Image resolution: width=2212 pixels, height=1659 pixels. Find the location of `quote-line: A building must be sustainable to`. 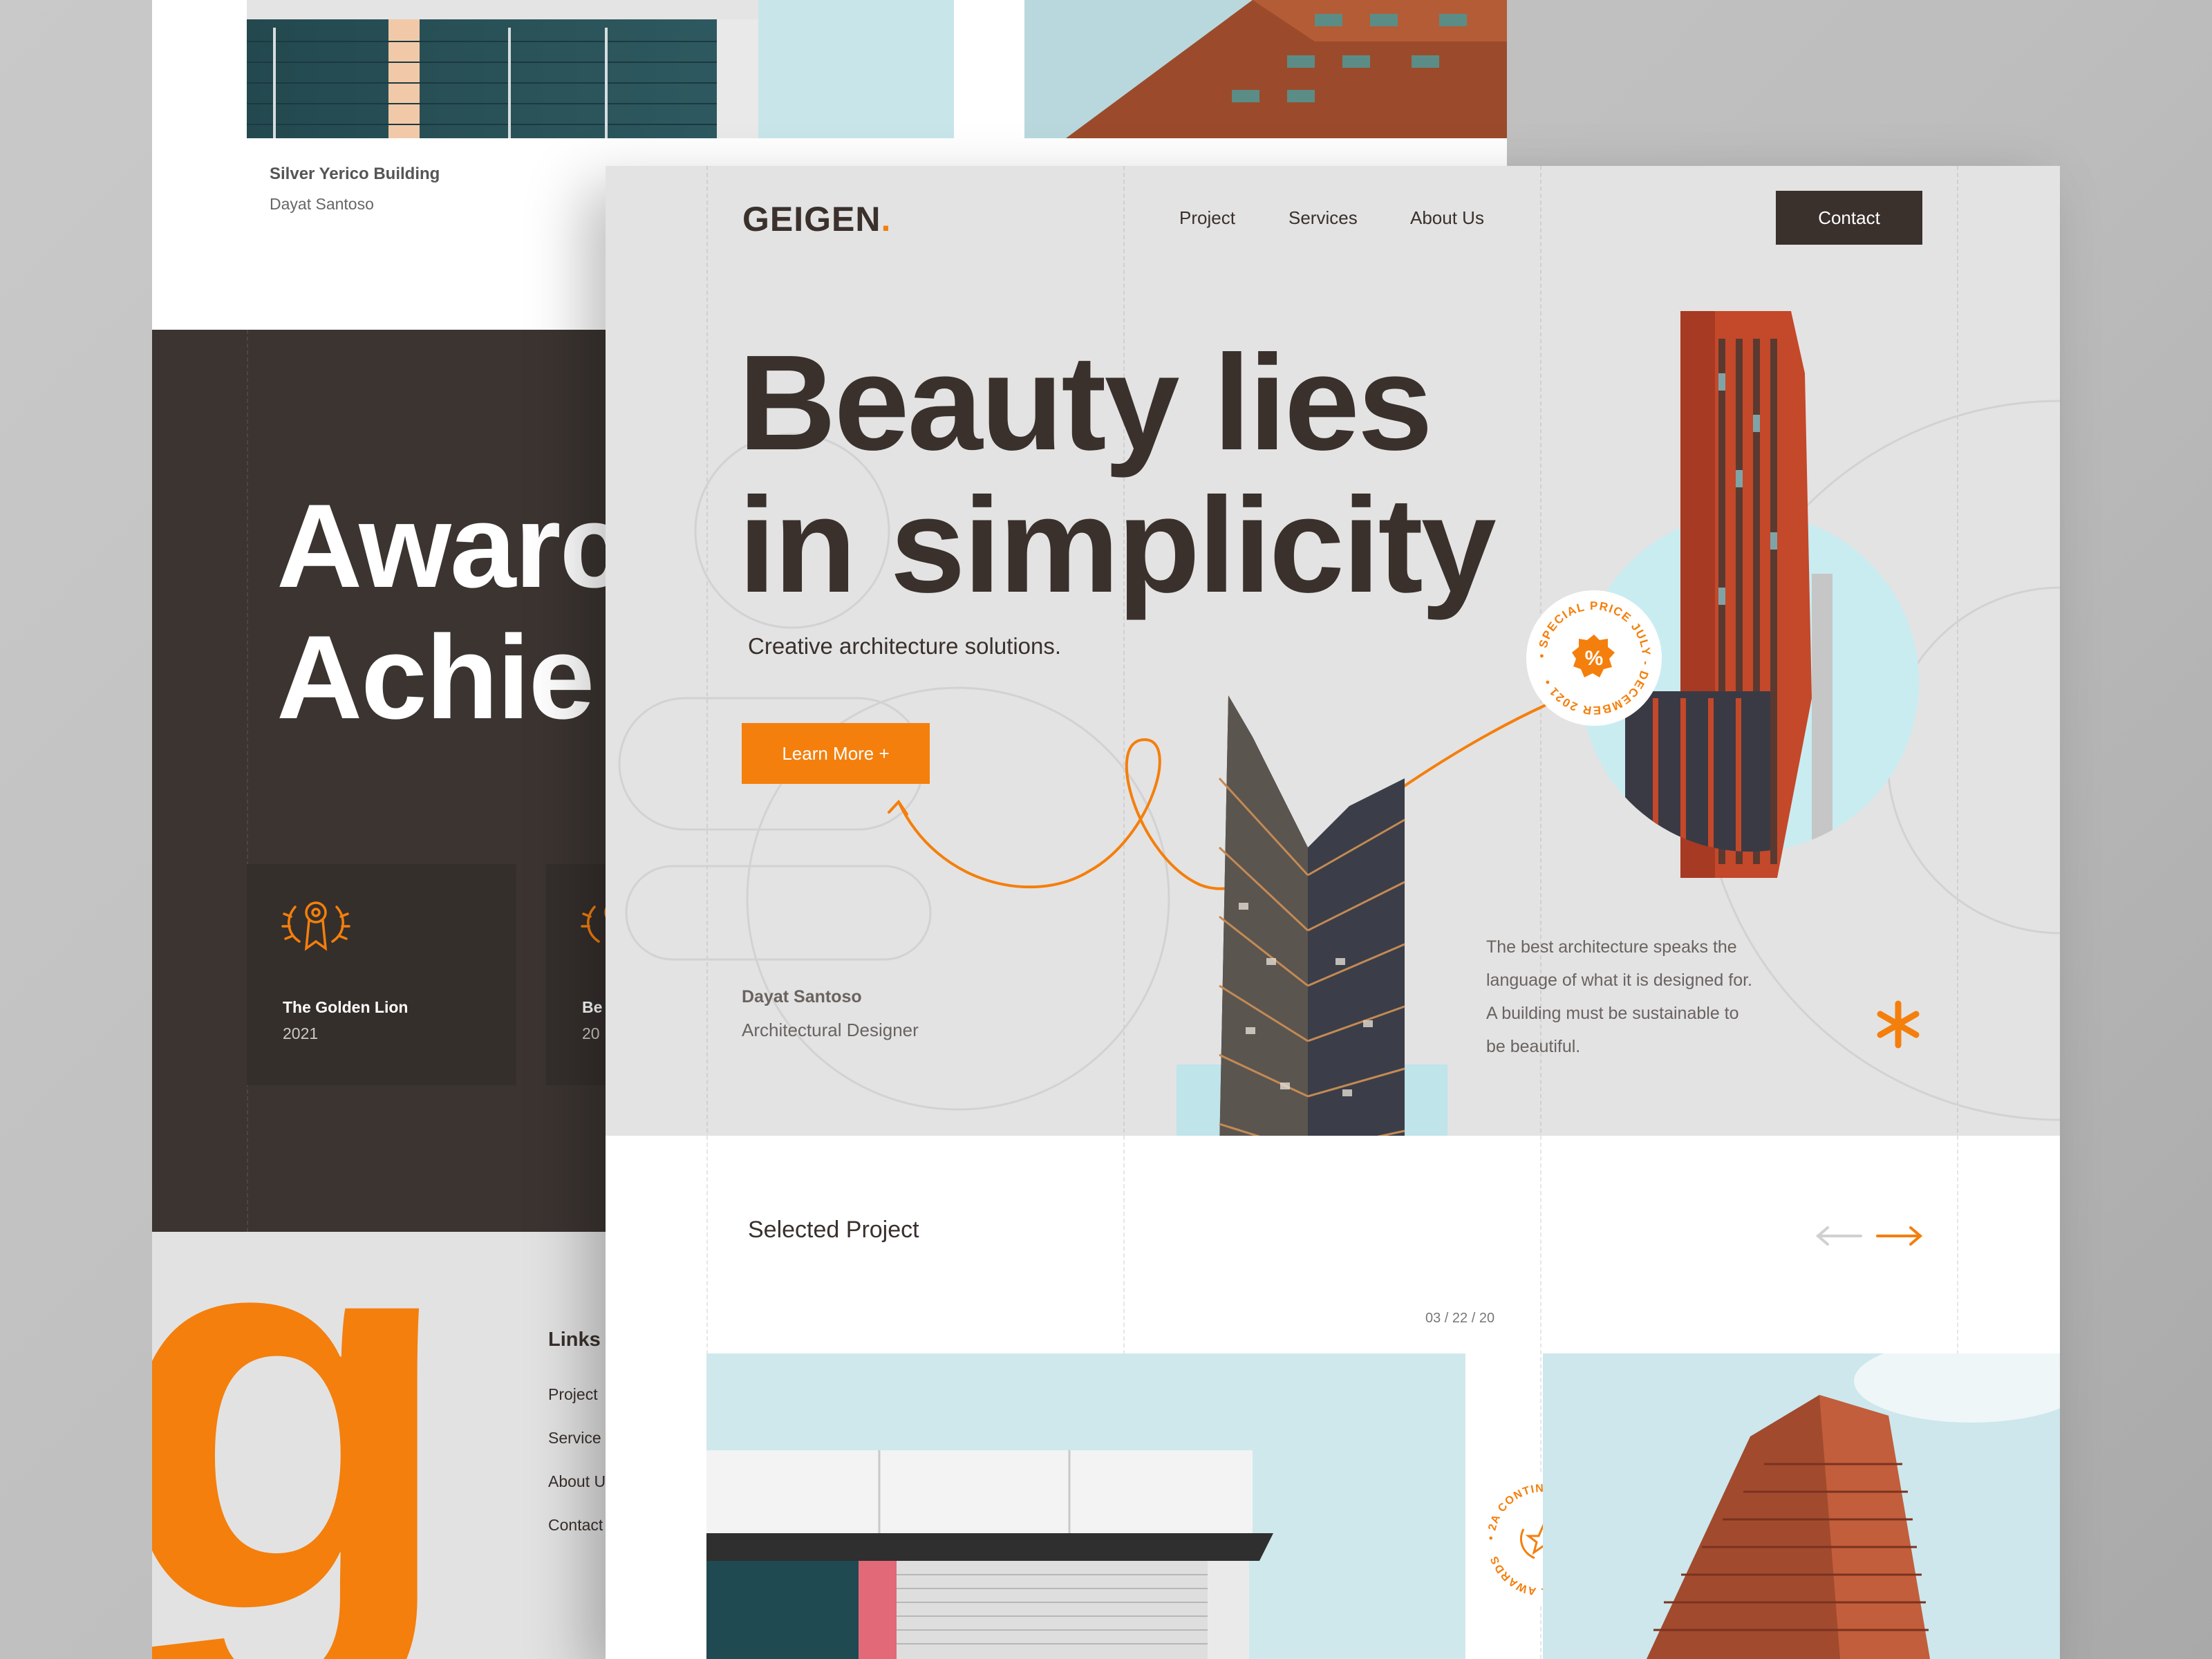

quote-line: A building must be sustainable to is located at coordinates (1612, 1013).